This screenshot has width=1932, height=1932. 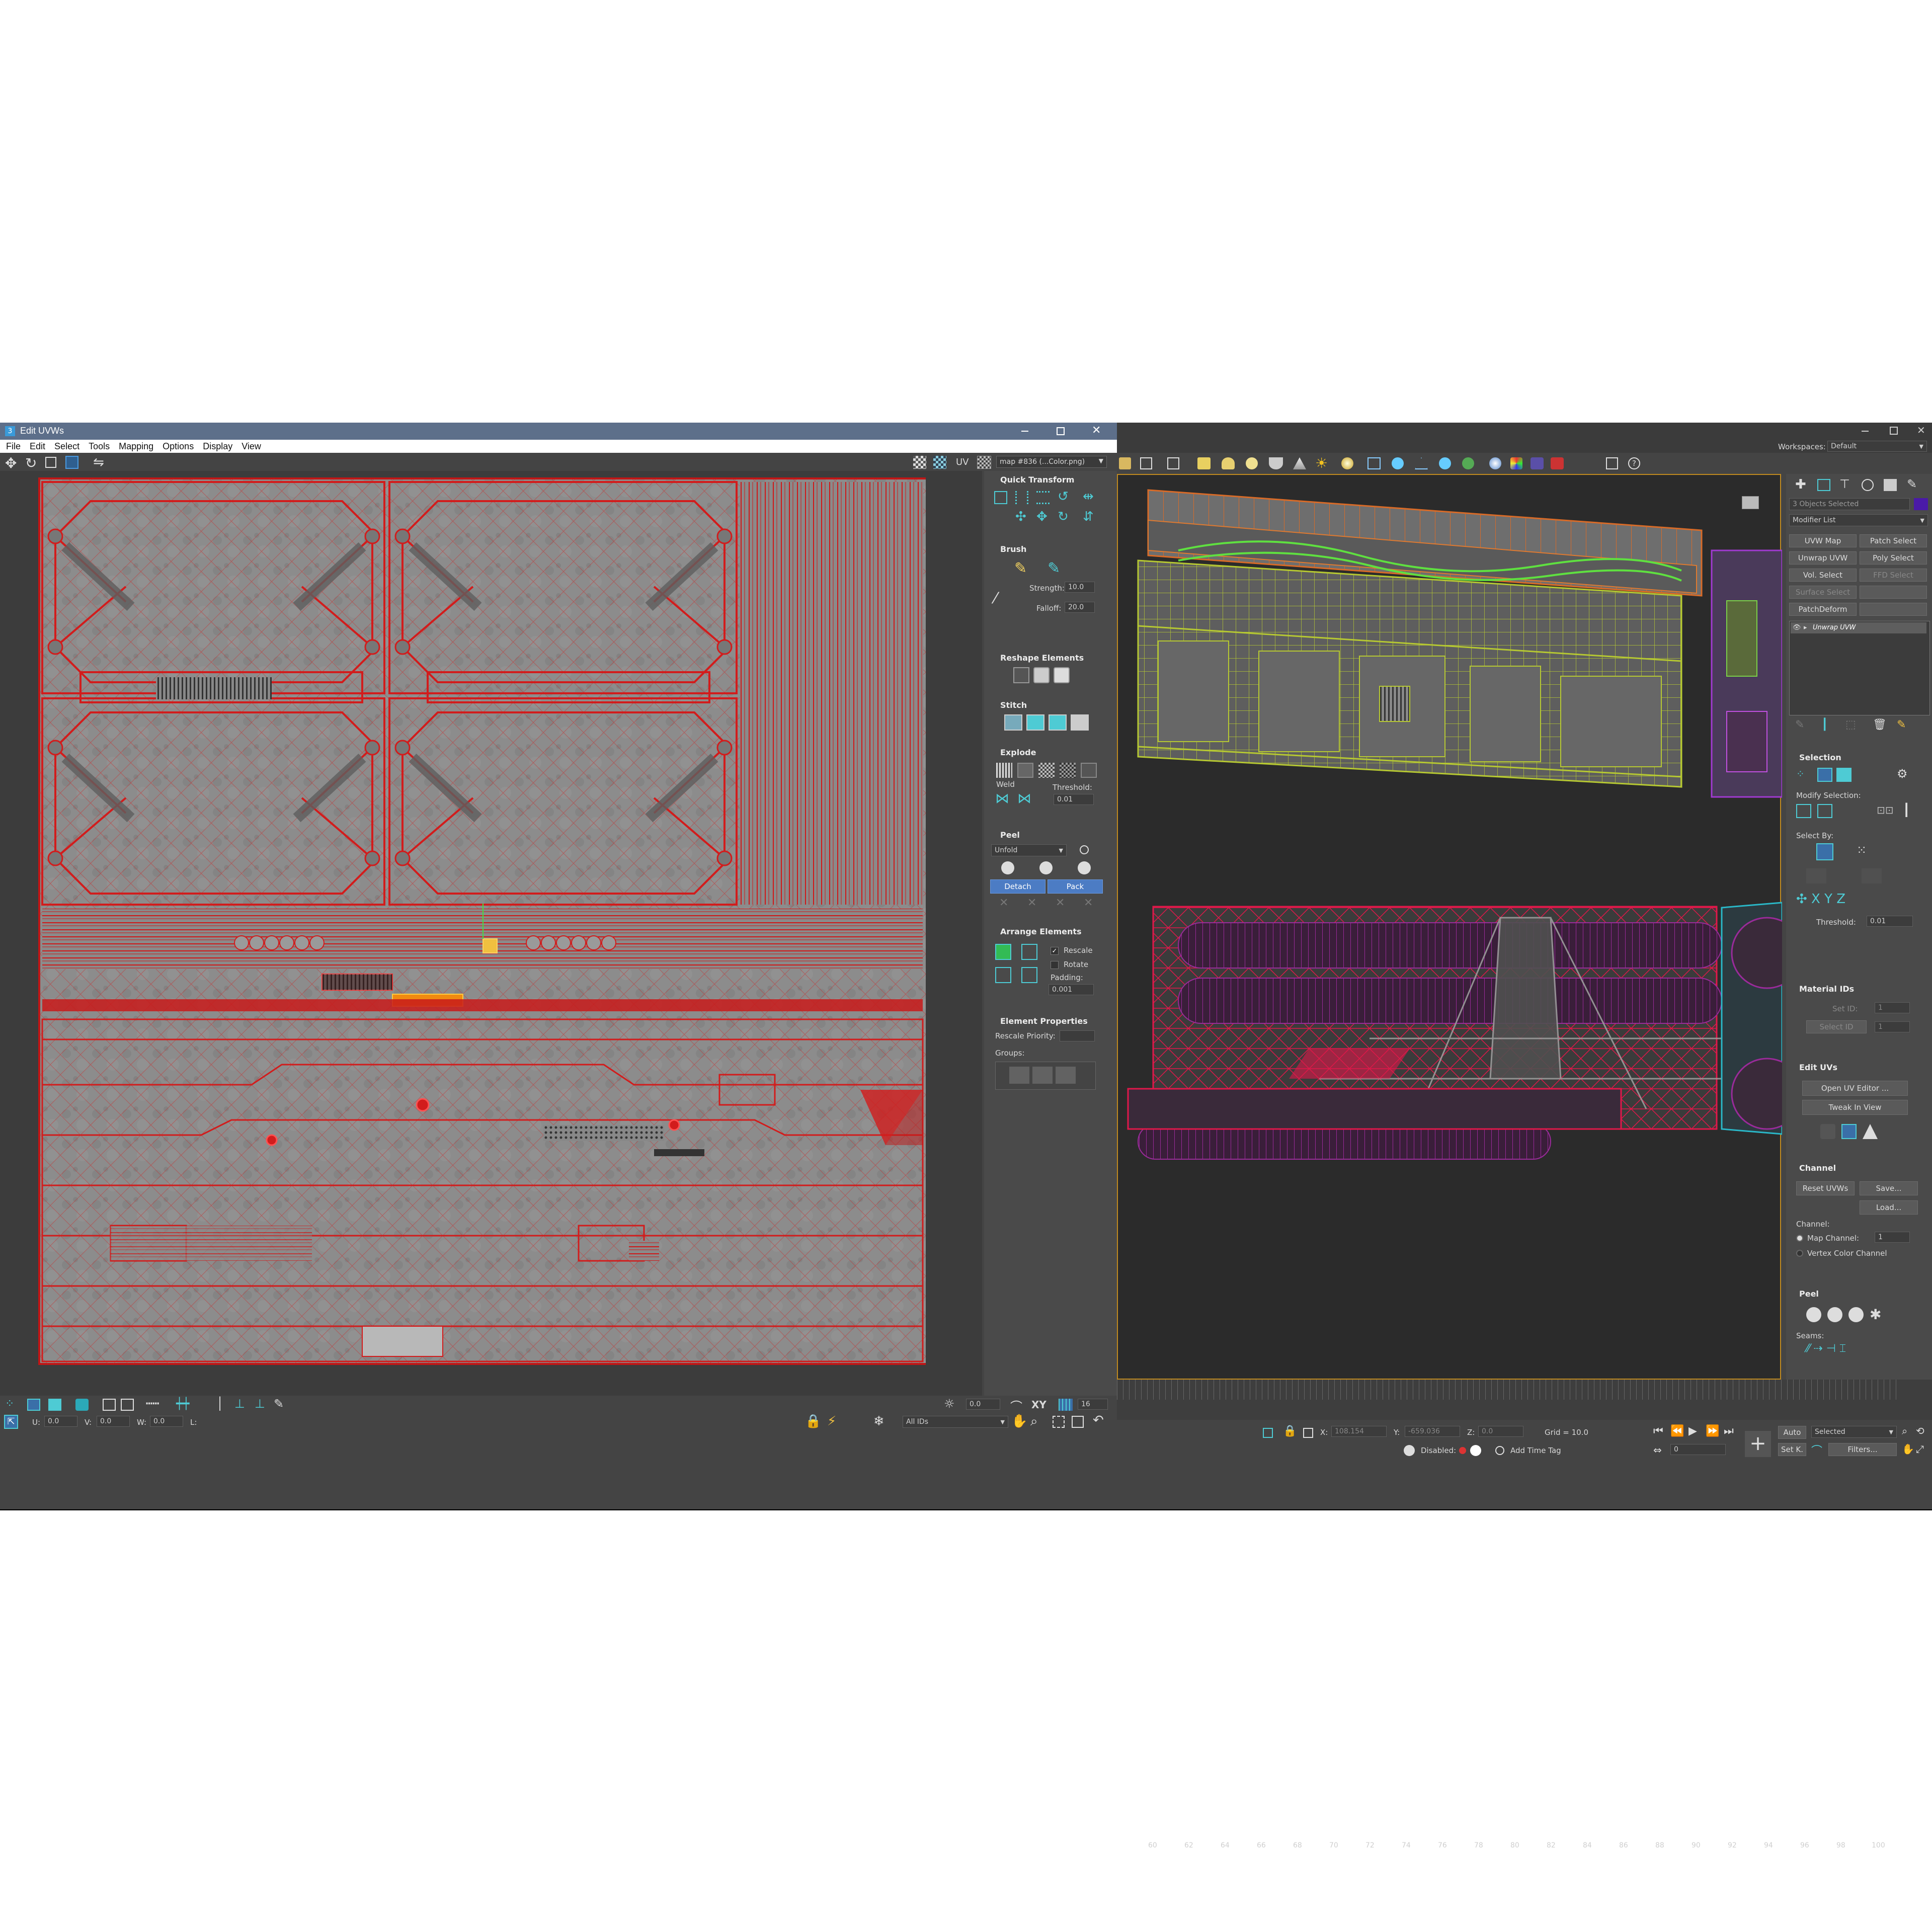 I want to click on align-icon, so click(x=1000, y=497).